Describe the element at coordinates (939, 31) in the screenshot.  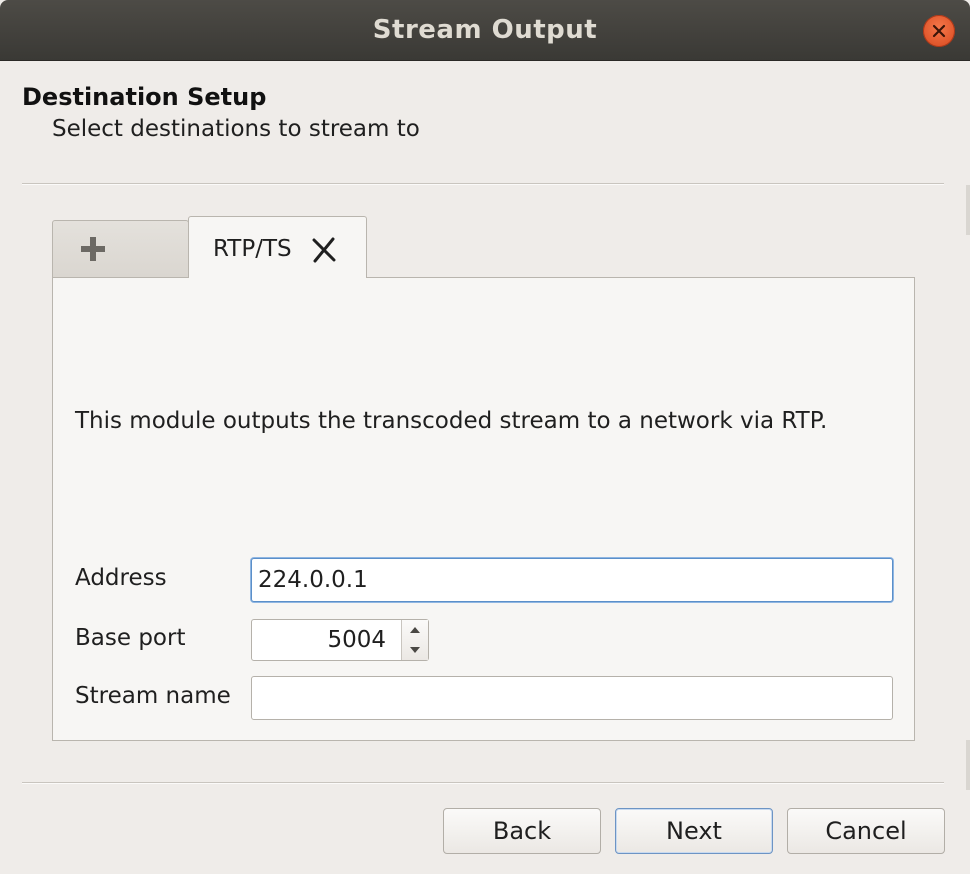
I see `window-close-button` at that location.